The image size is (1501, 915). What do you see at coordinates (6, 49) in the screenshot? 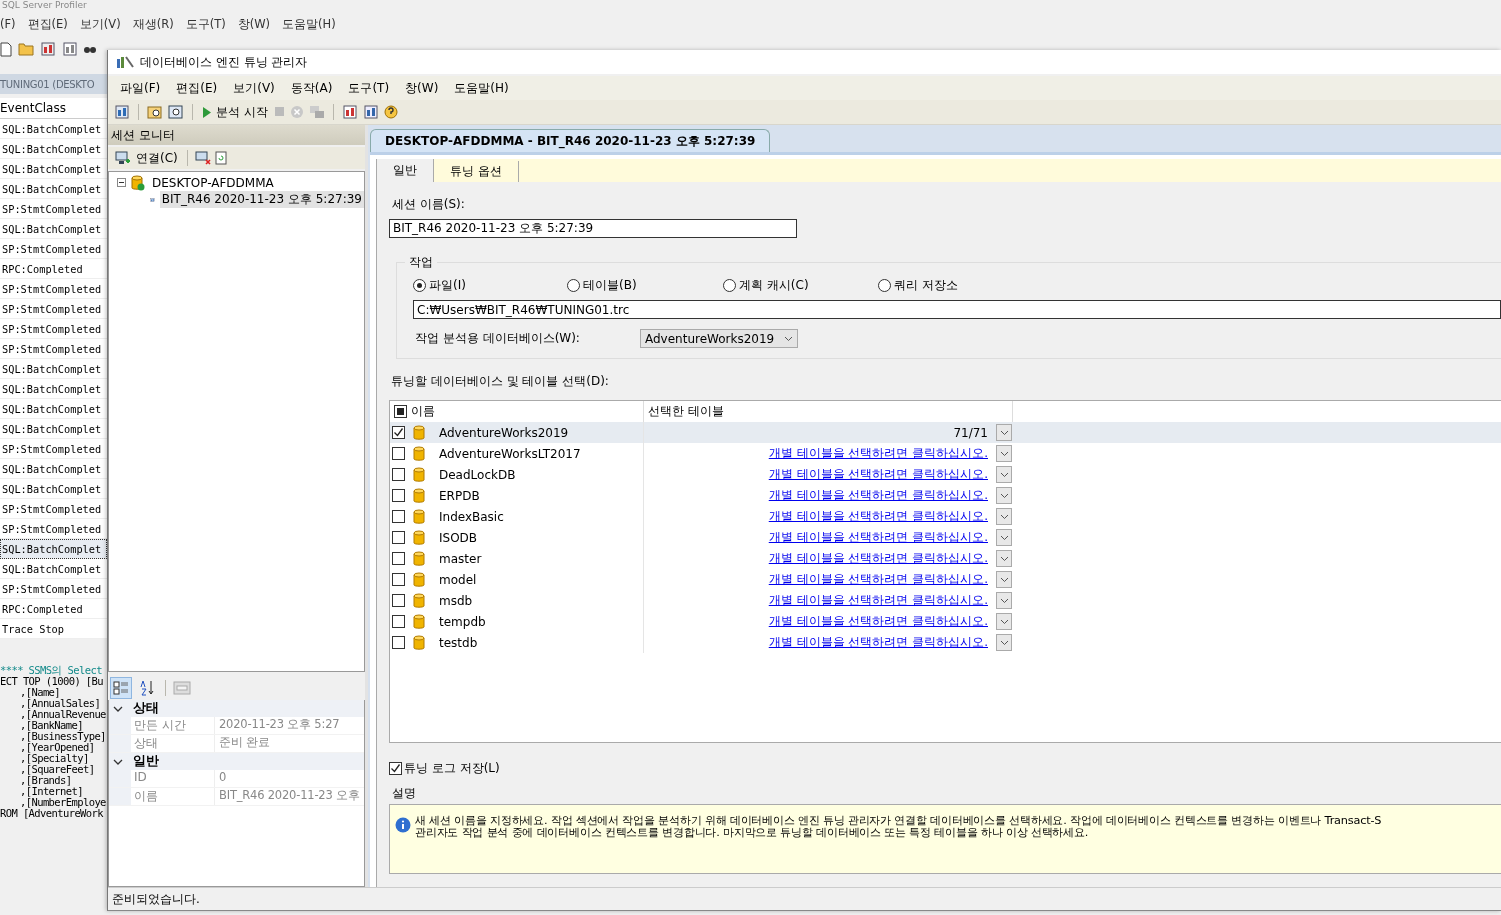
I see `new-file-icon` at bounding box center [6, 49].